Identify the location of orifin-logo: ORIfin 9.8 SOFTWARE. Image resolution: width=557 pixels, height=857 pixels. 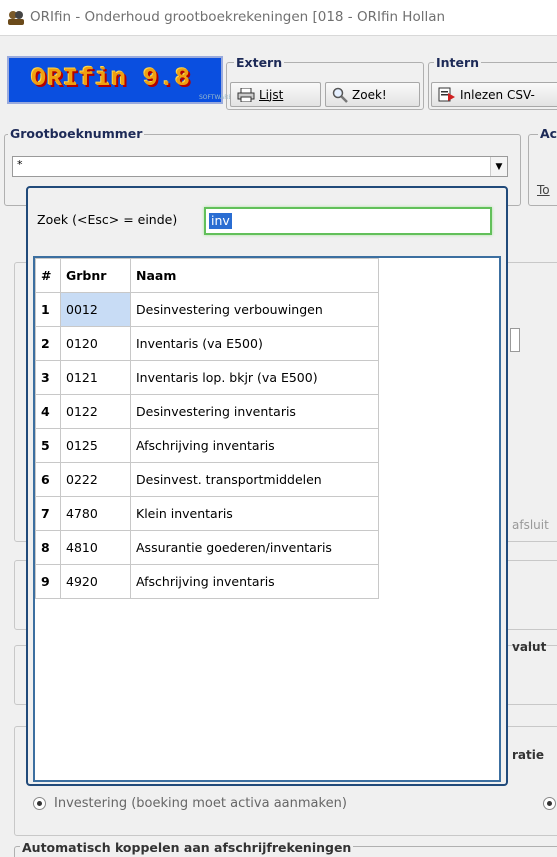
(119, 80).